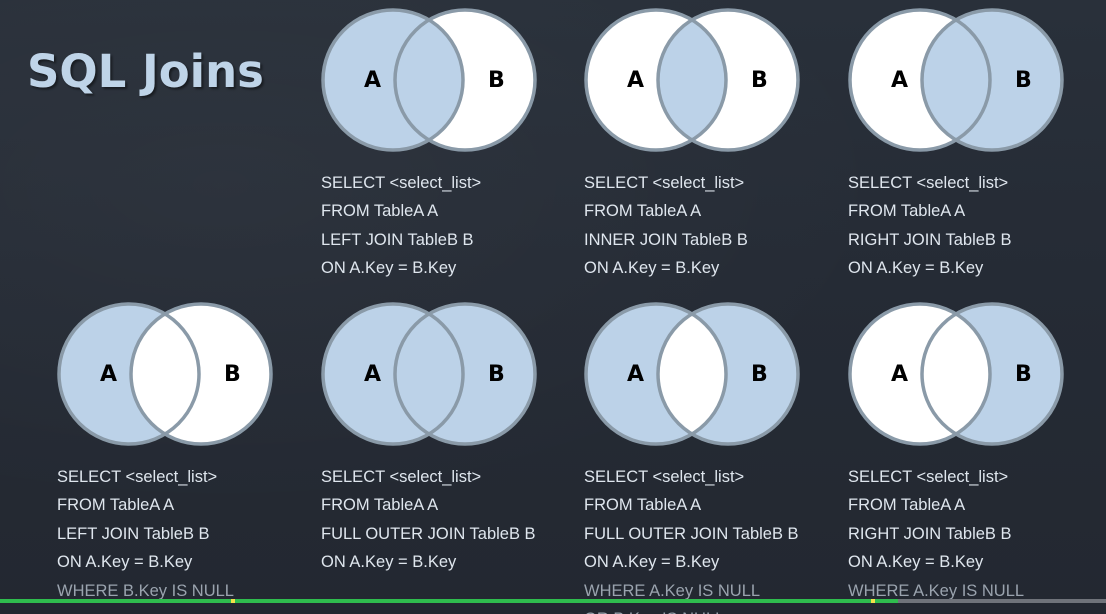 The image size is (1106, 614). Describe the element at coordinates (691, 609) in the screenshot. I see `sql-line: OR B.Key IS NULL` at that location.